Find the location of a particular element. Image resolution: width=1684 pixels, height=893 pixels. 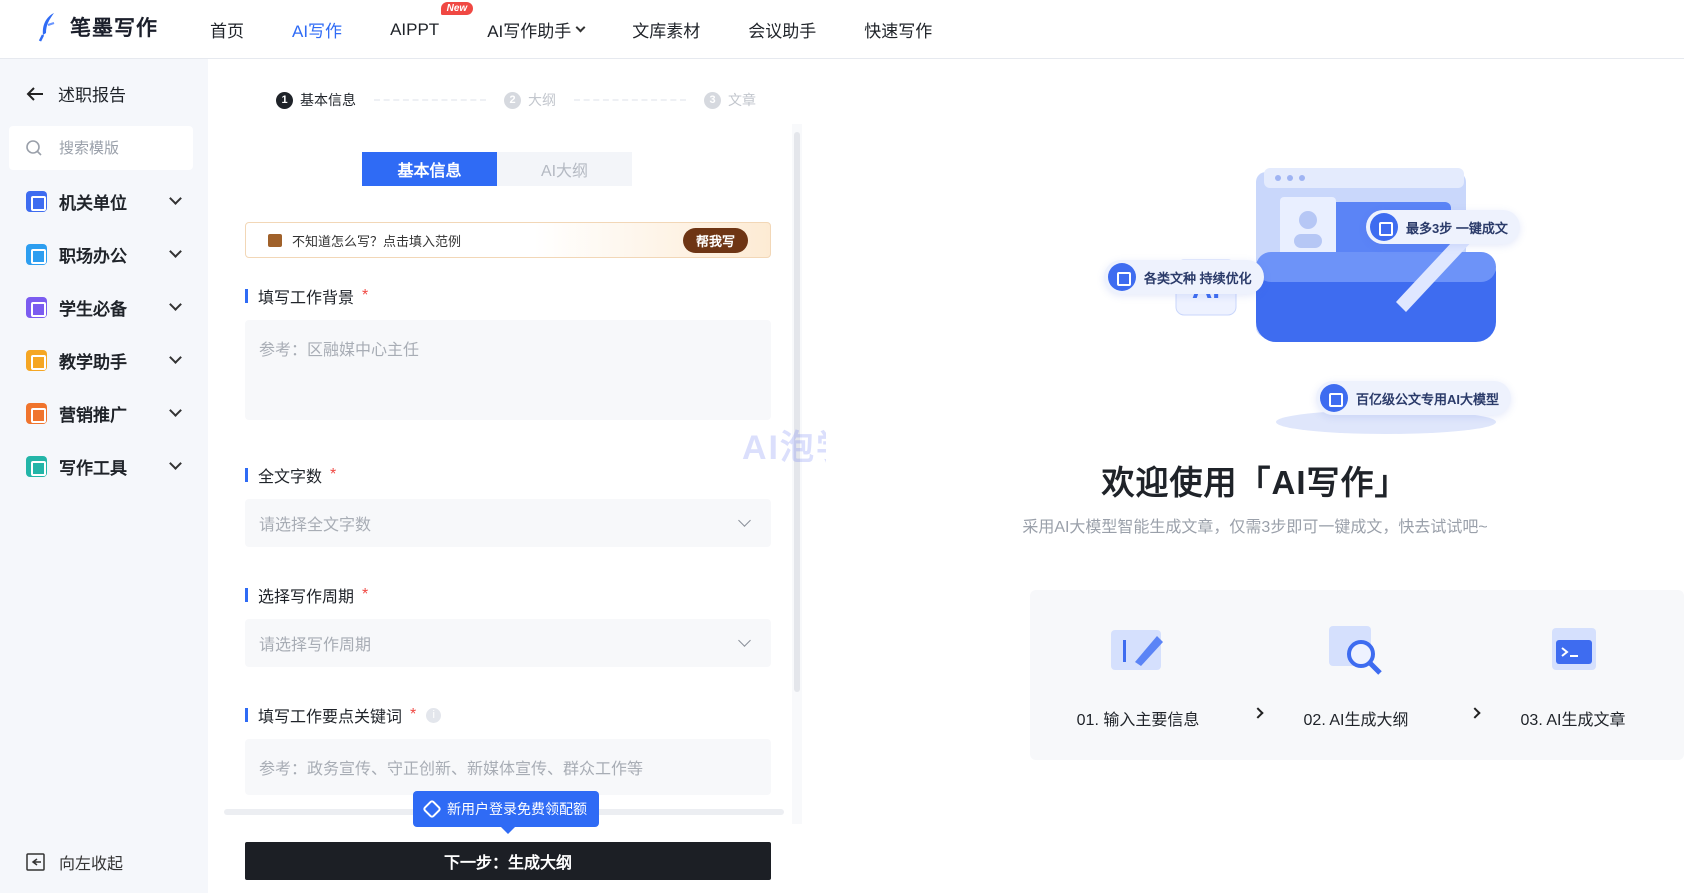

field-label-keywords: 填写工作要点关键词 * i is located at coordinates (343, 715).